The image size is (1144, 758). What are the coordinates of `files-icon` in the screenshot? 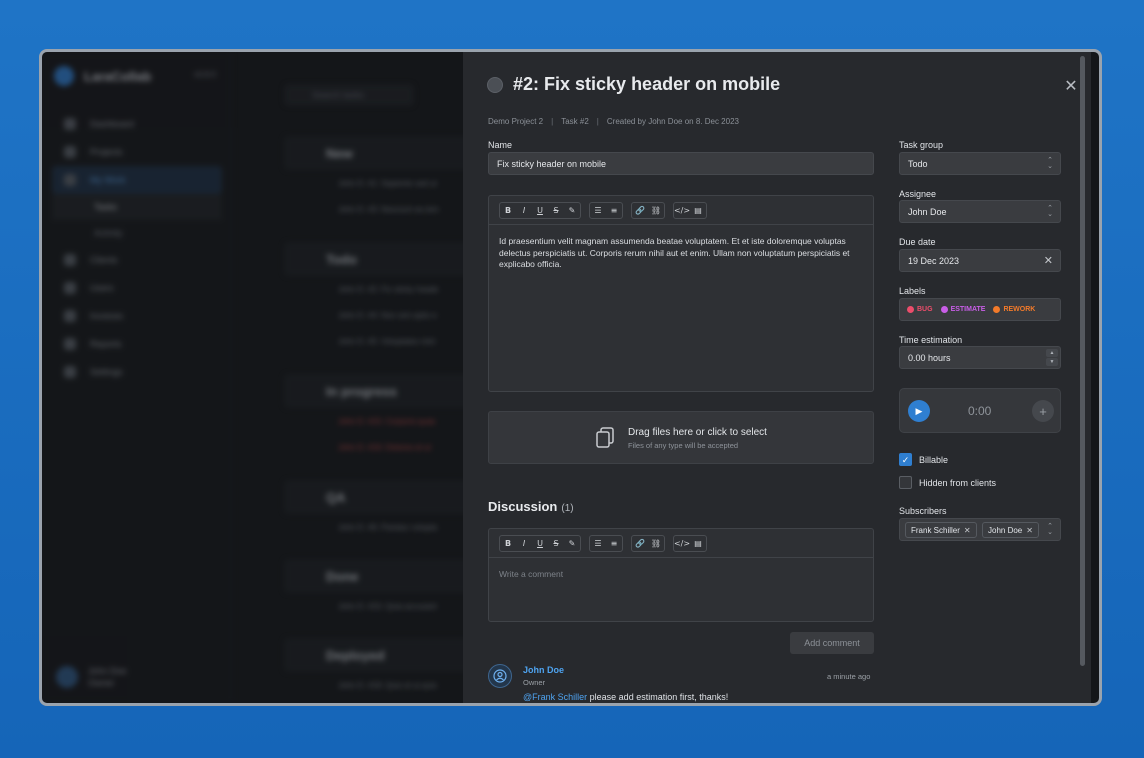 It's located at (605, 438).